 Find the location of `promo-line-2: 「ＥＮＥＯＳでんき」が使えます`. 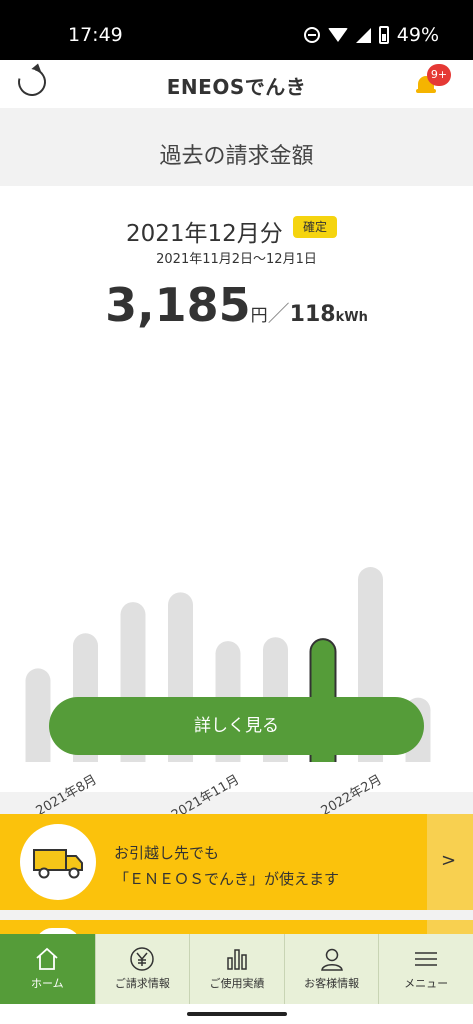

promo-line-2: 「ＥＮＥＯＳでんき」が使えます is located at coordinates (227, 879).